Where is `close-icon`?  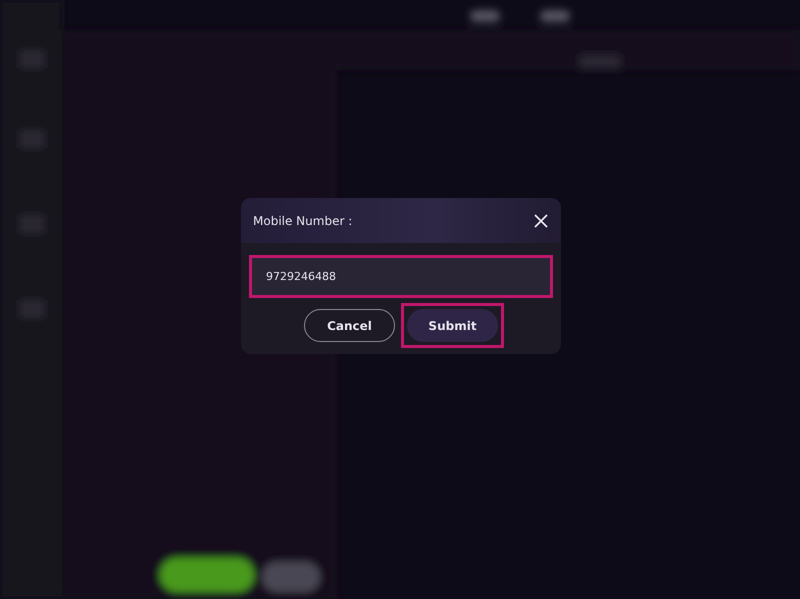 close-icon is located at coordinates (541, 220).